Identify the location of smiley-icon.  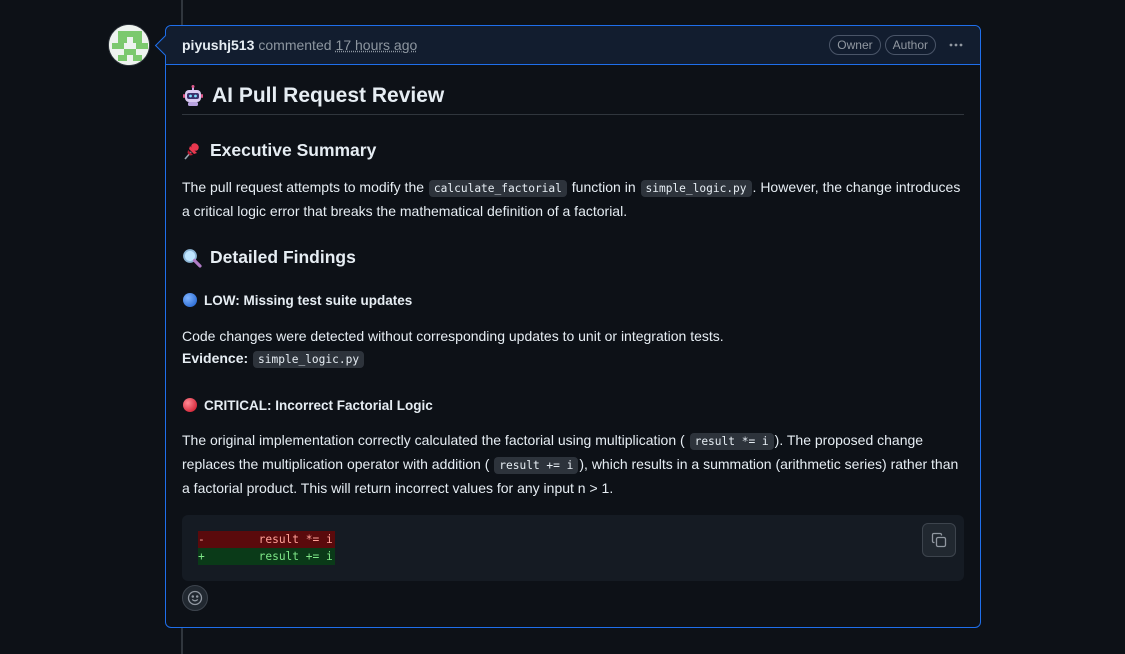
(195, 598).